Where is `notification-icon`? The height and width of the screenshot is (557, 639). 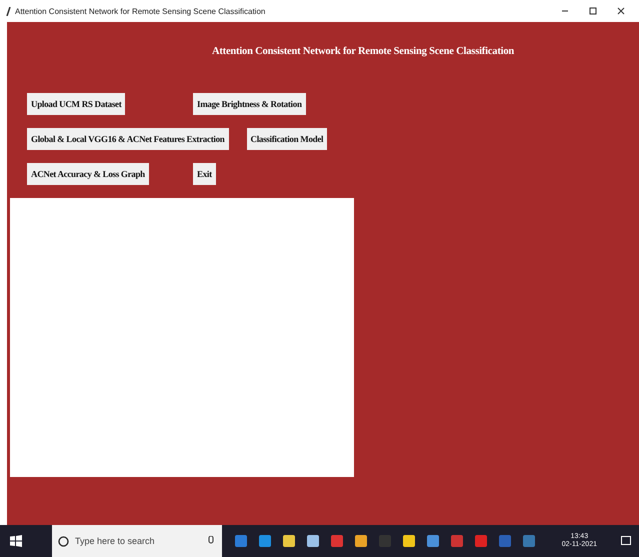
notification-icon is located at coordinates (626, 541).